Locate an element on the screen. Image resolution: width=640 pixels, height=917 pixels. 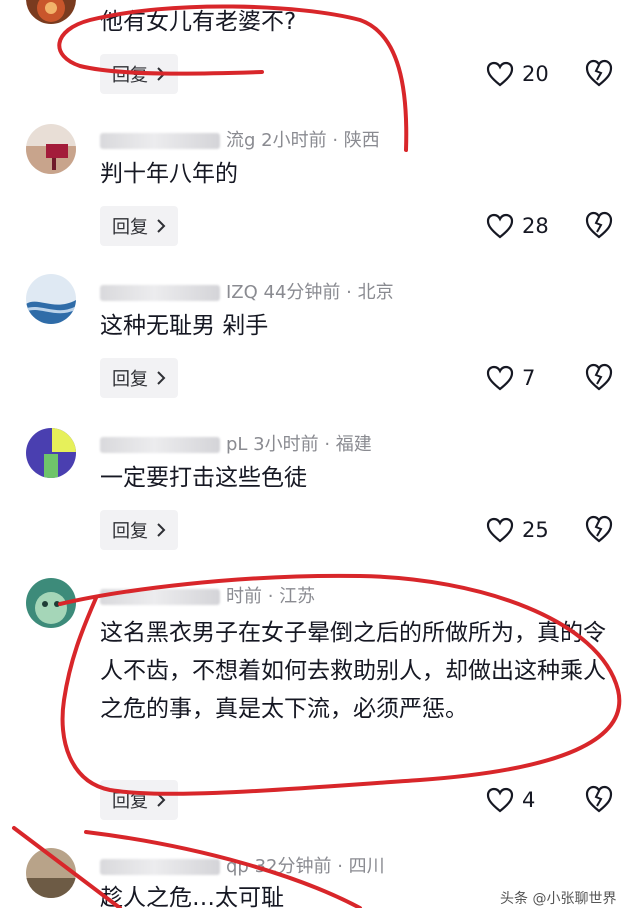
like-button: 25 is located at coordinates (517, 530).